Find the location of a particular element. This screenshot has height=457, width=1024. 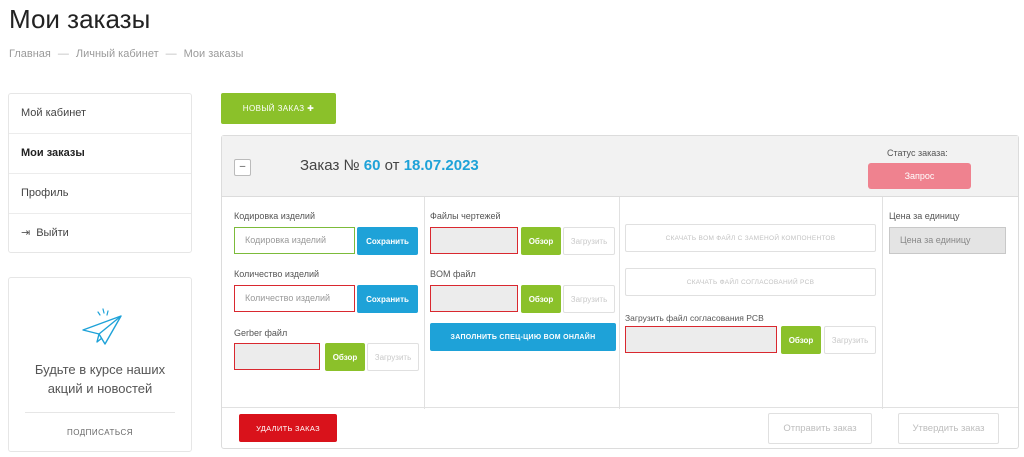

order-title: Заказ № 60 от 18.07.2023 is located at coordinates (389, 165).